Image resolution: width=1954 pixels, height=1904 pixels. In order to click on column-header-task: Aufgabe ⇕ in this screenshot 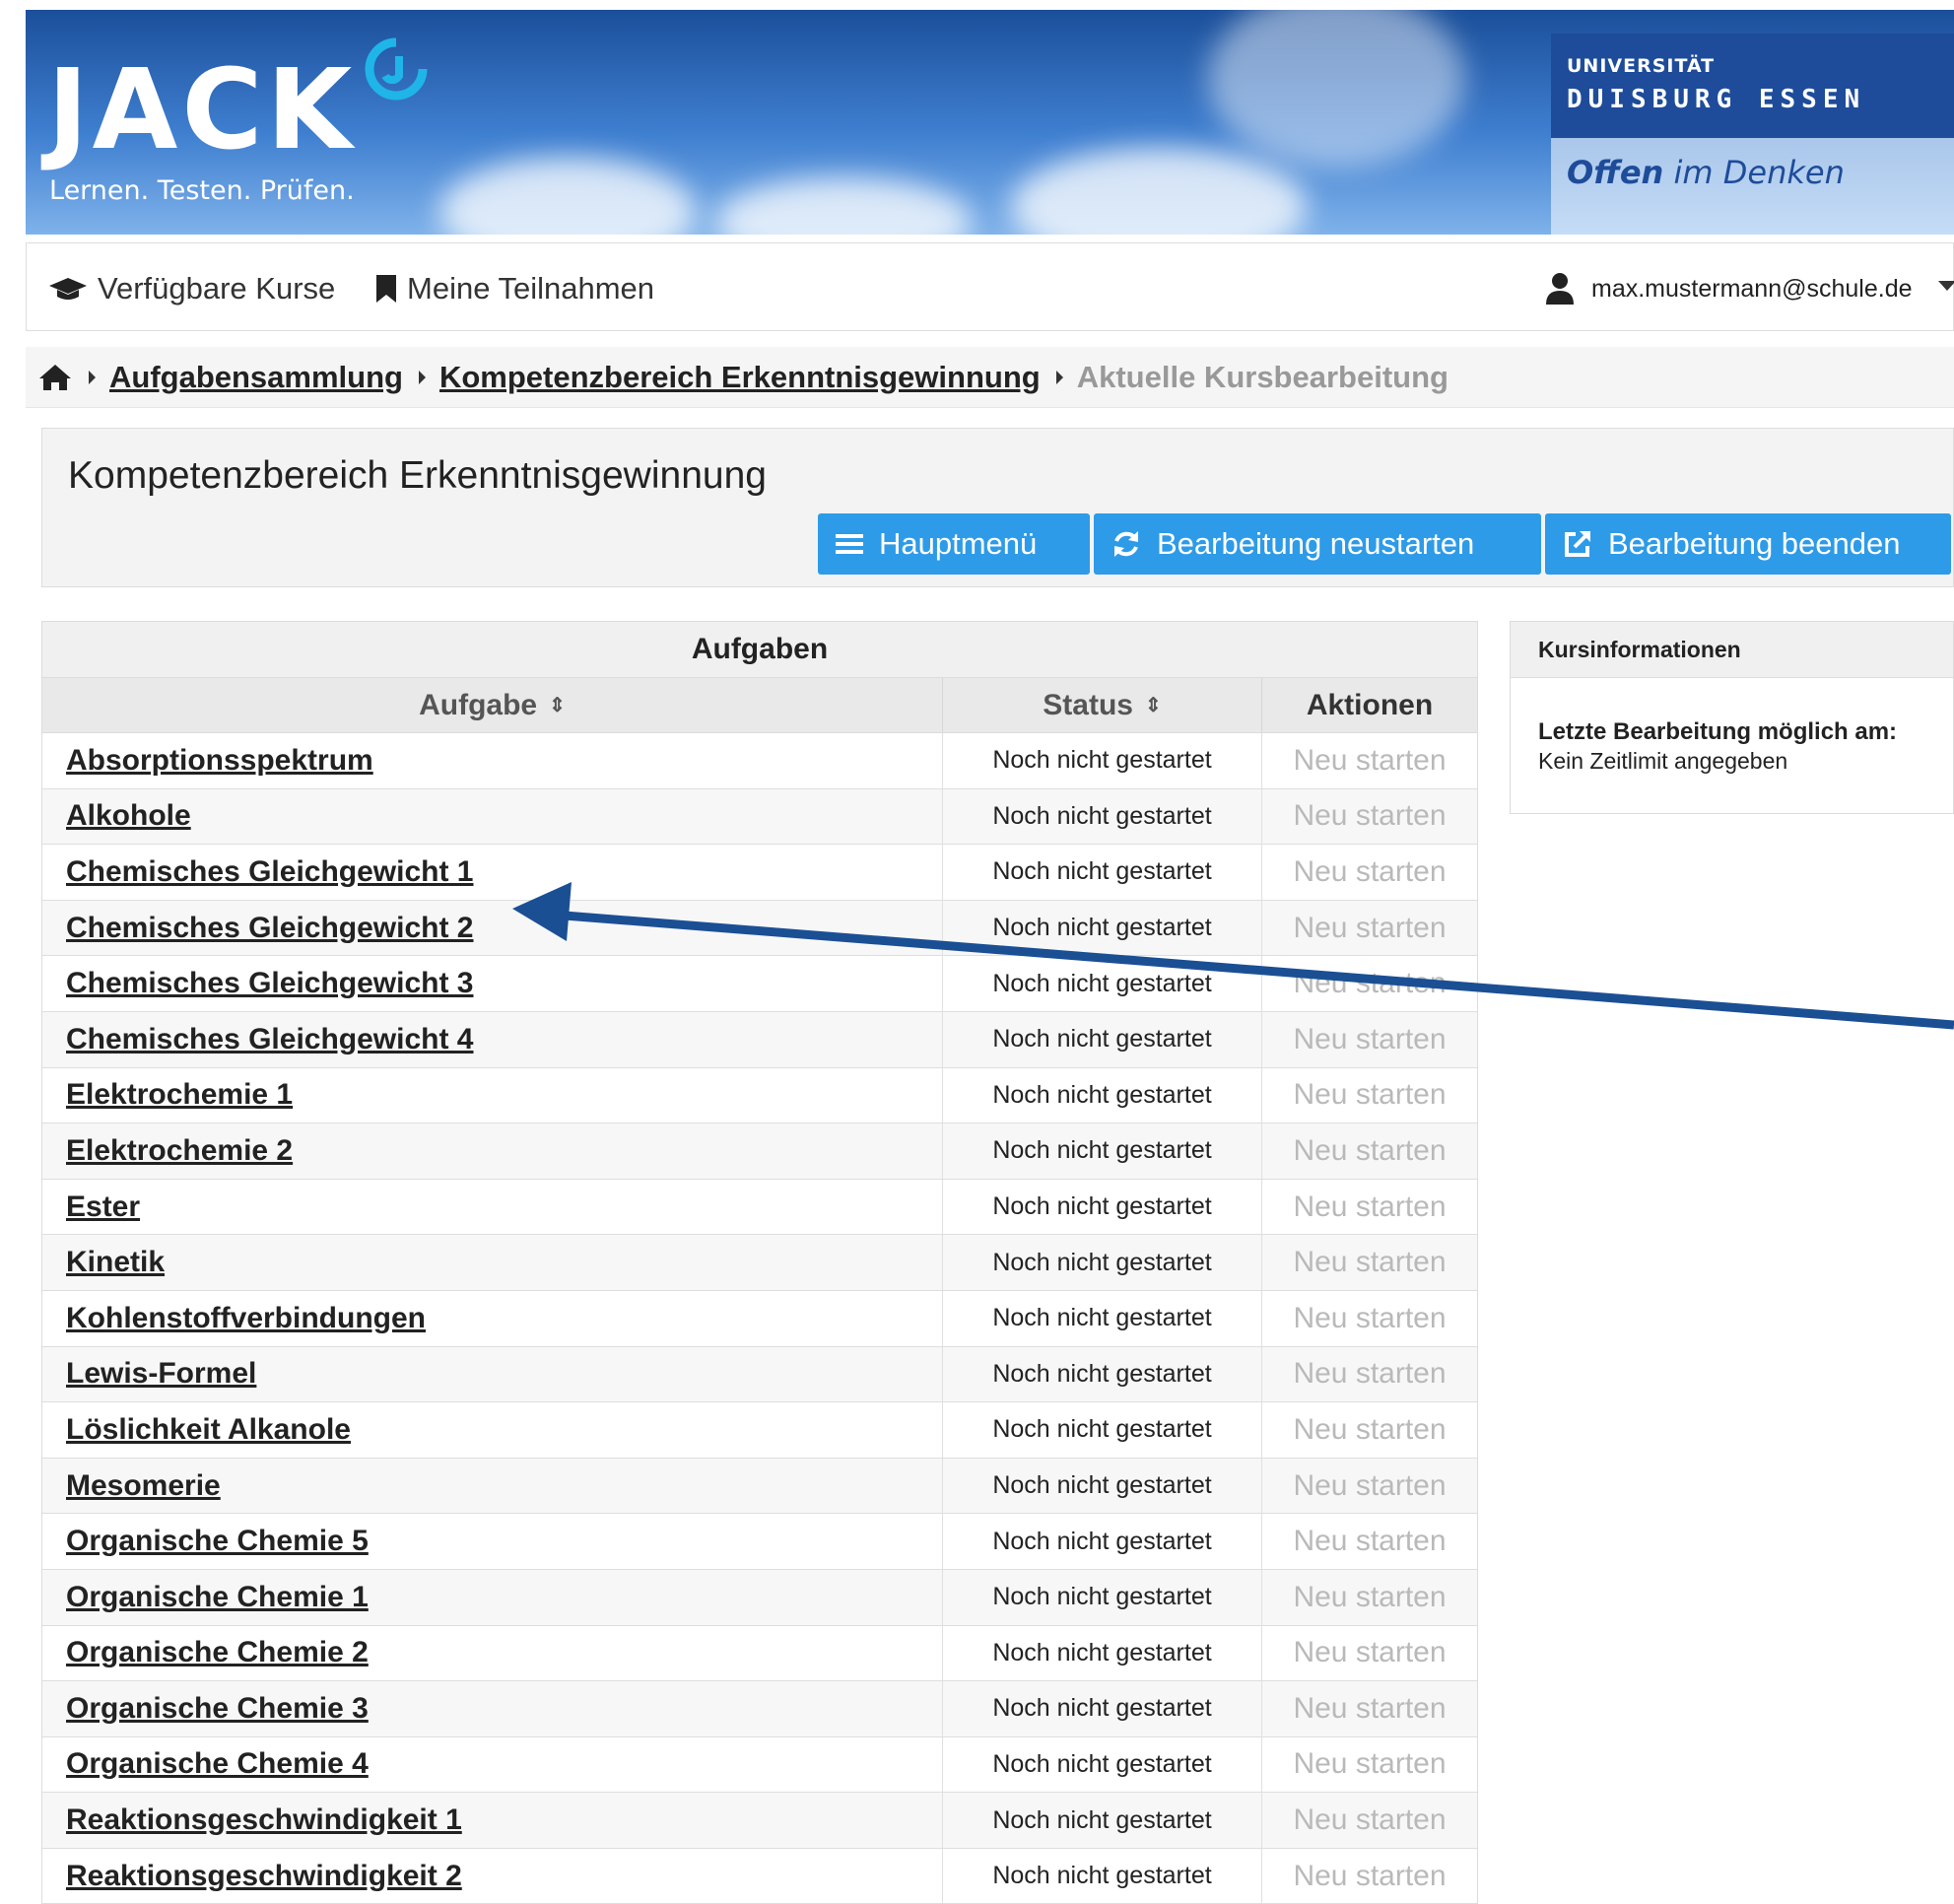, I will do `click(492, 705)`.